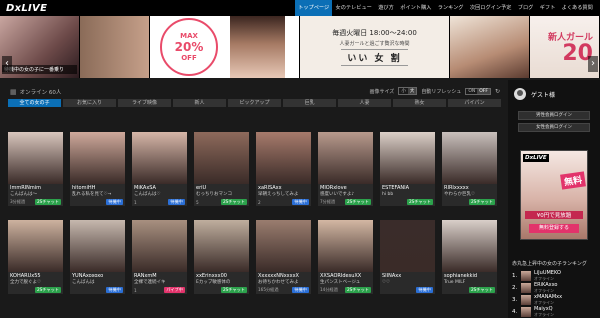 This screenshot has height=318, width=600. Describe the element at coordinates (13, 92) in the screenshot. I see `grid-icon: ▦` at that location.